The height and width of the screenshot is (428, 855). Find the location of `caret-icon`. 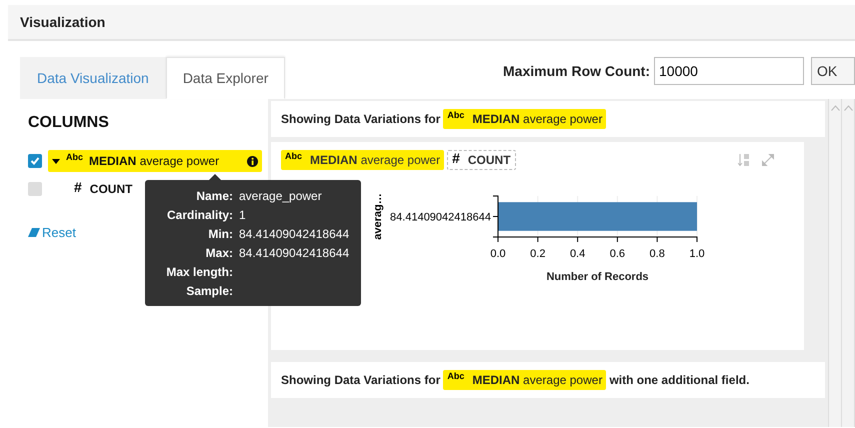

caret-icon is located at coordinates (56, 161).